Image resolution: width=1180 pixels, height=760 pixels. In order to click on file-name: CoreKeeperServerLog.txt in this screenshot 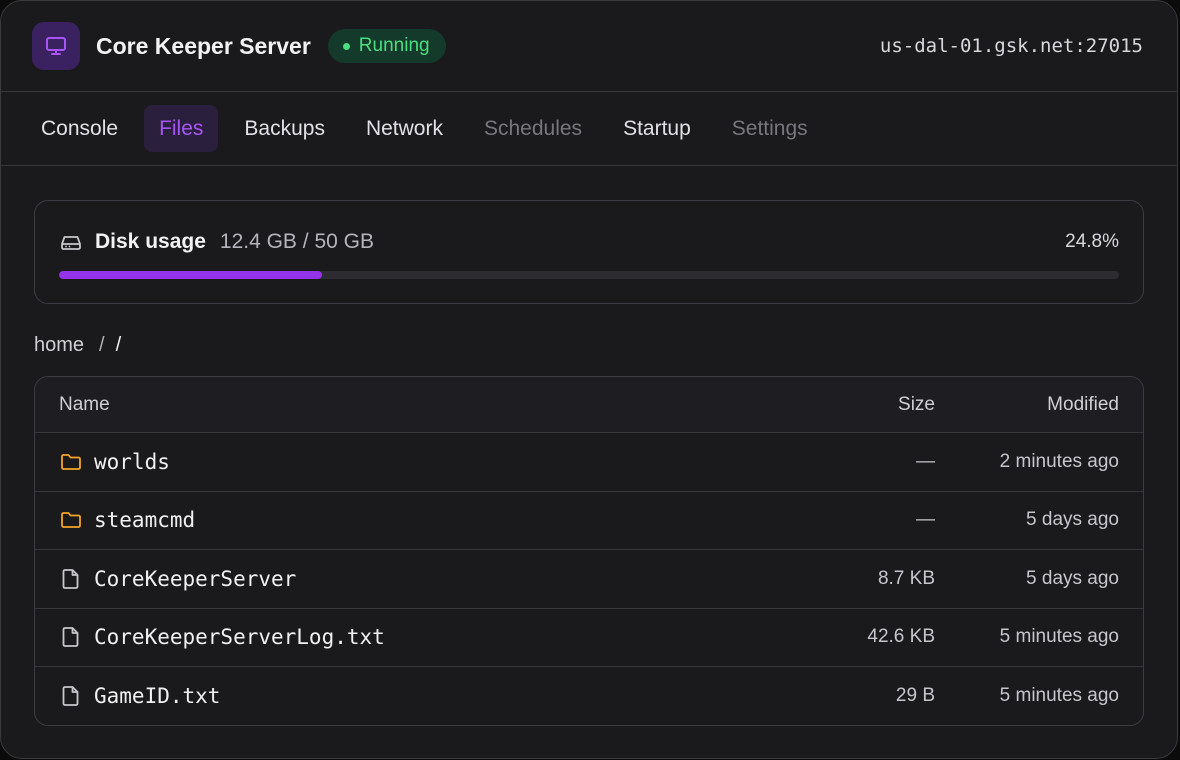, I will do `click(239, 637)`.